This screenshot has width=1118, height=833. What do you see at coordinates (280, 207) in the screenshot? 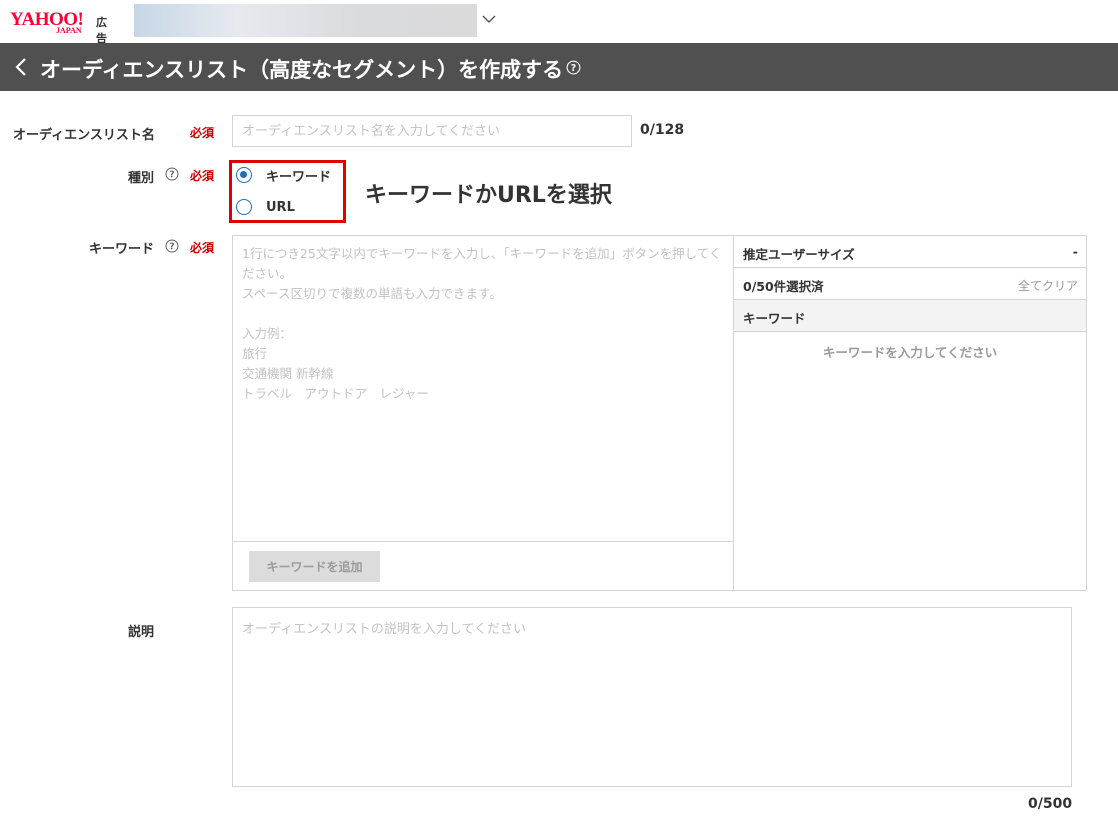
I see `radio-url-label: URL` at bounding box center [280, 207].